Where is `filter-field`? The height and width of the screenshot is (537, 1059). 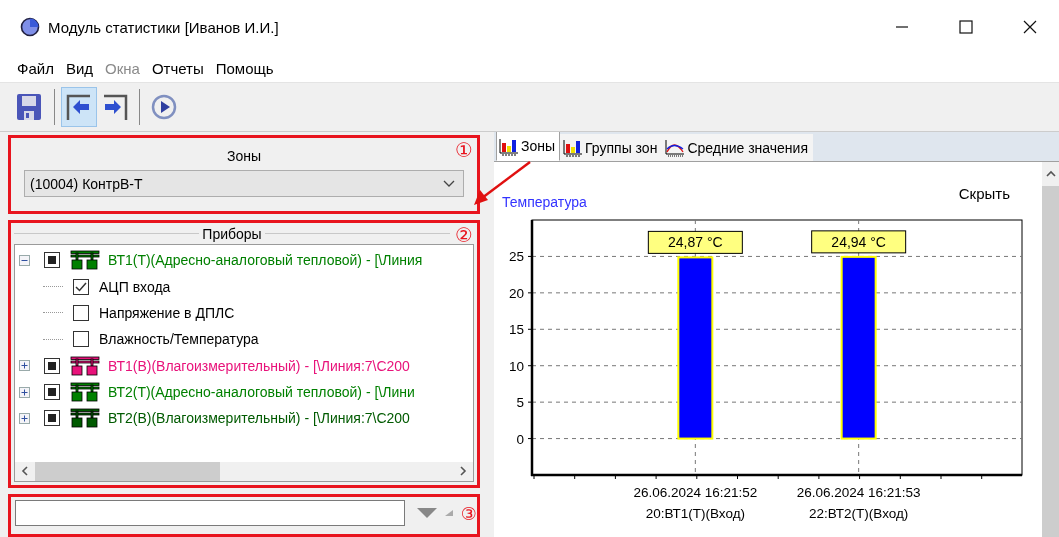
filter-field is located at coordinates (210, 513).